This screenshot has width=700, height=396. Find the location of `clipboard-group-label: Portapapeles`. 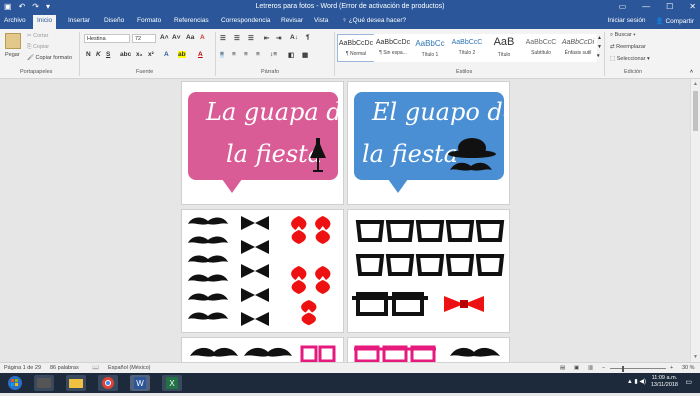

clipboard-group-label: Portapapeles is located at coordinates (36, 72).